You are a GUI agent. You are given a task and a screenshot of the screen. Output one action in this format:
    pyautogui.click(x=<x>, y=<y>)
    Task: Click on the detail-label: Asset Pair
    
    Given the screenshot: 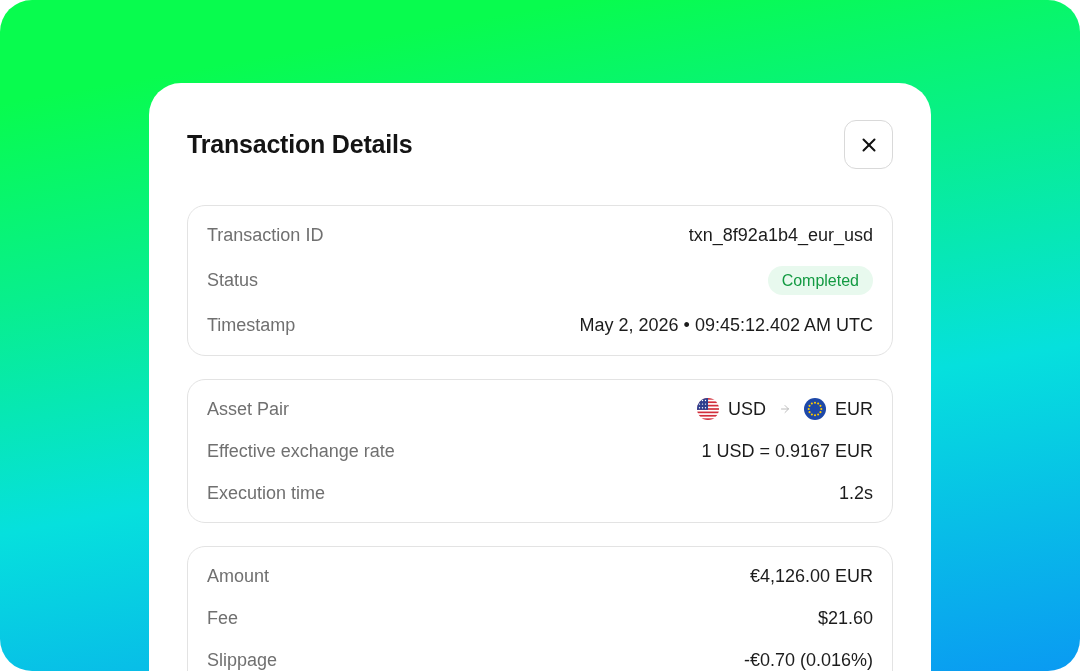 What is the action you would take?
    pyautogui.click(x=248, y=409)
    